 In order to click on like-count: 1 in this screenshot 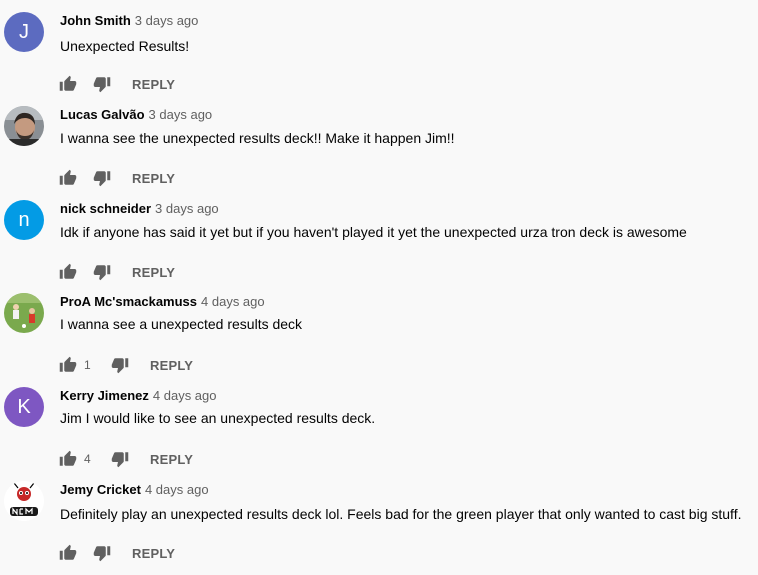, I will do `click(87, 365)`.